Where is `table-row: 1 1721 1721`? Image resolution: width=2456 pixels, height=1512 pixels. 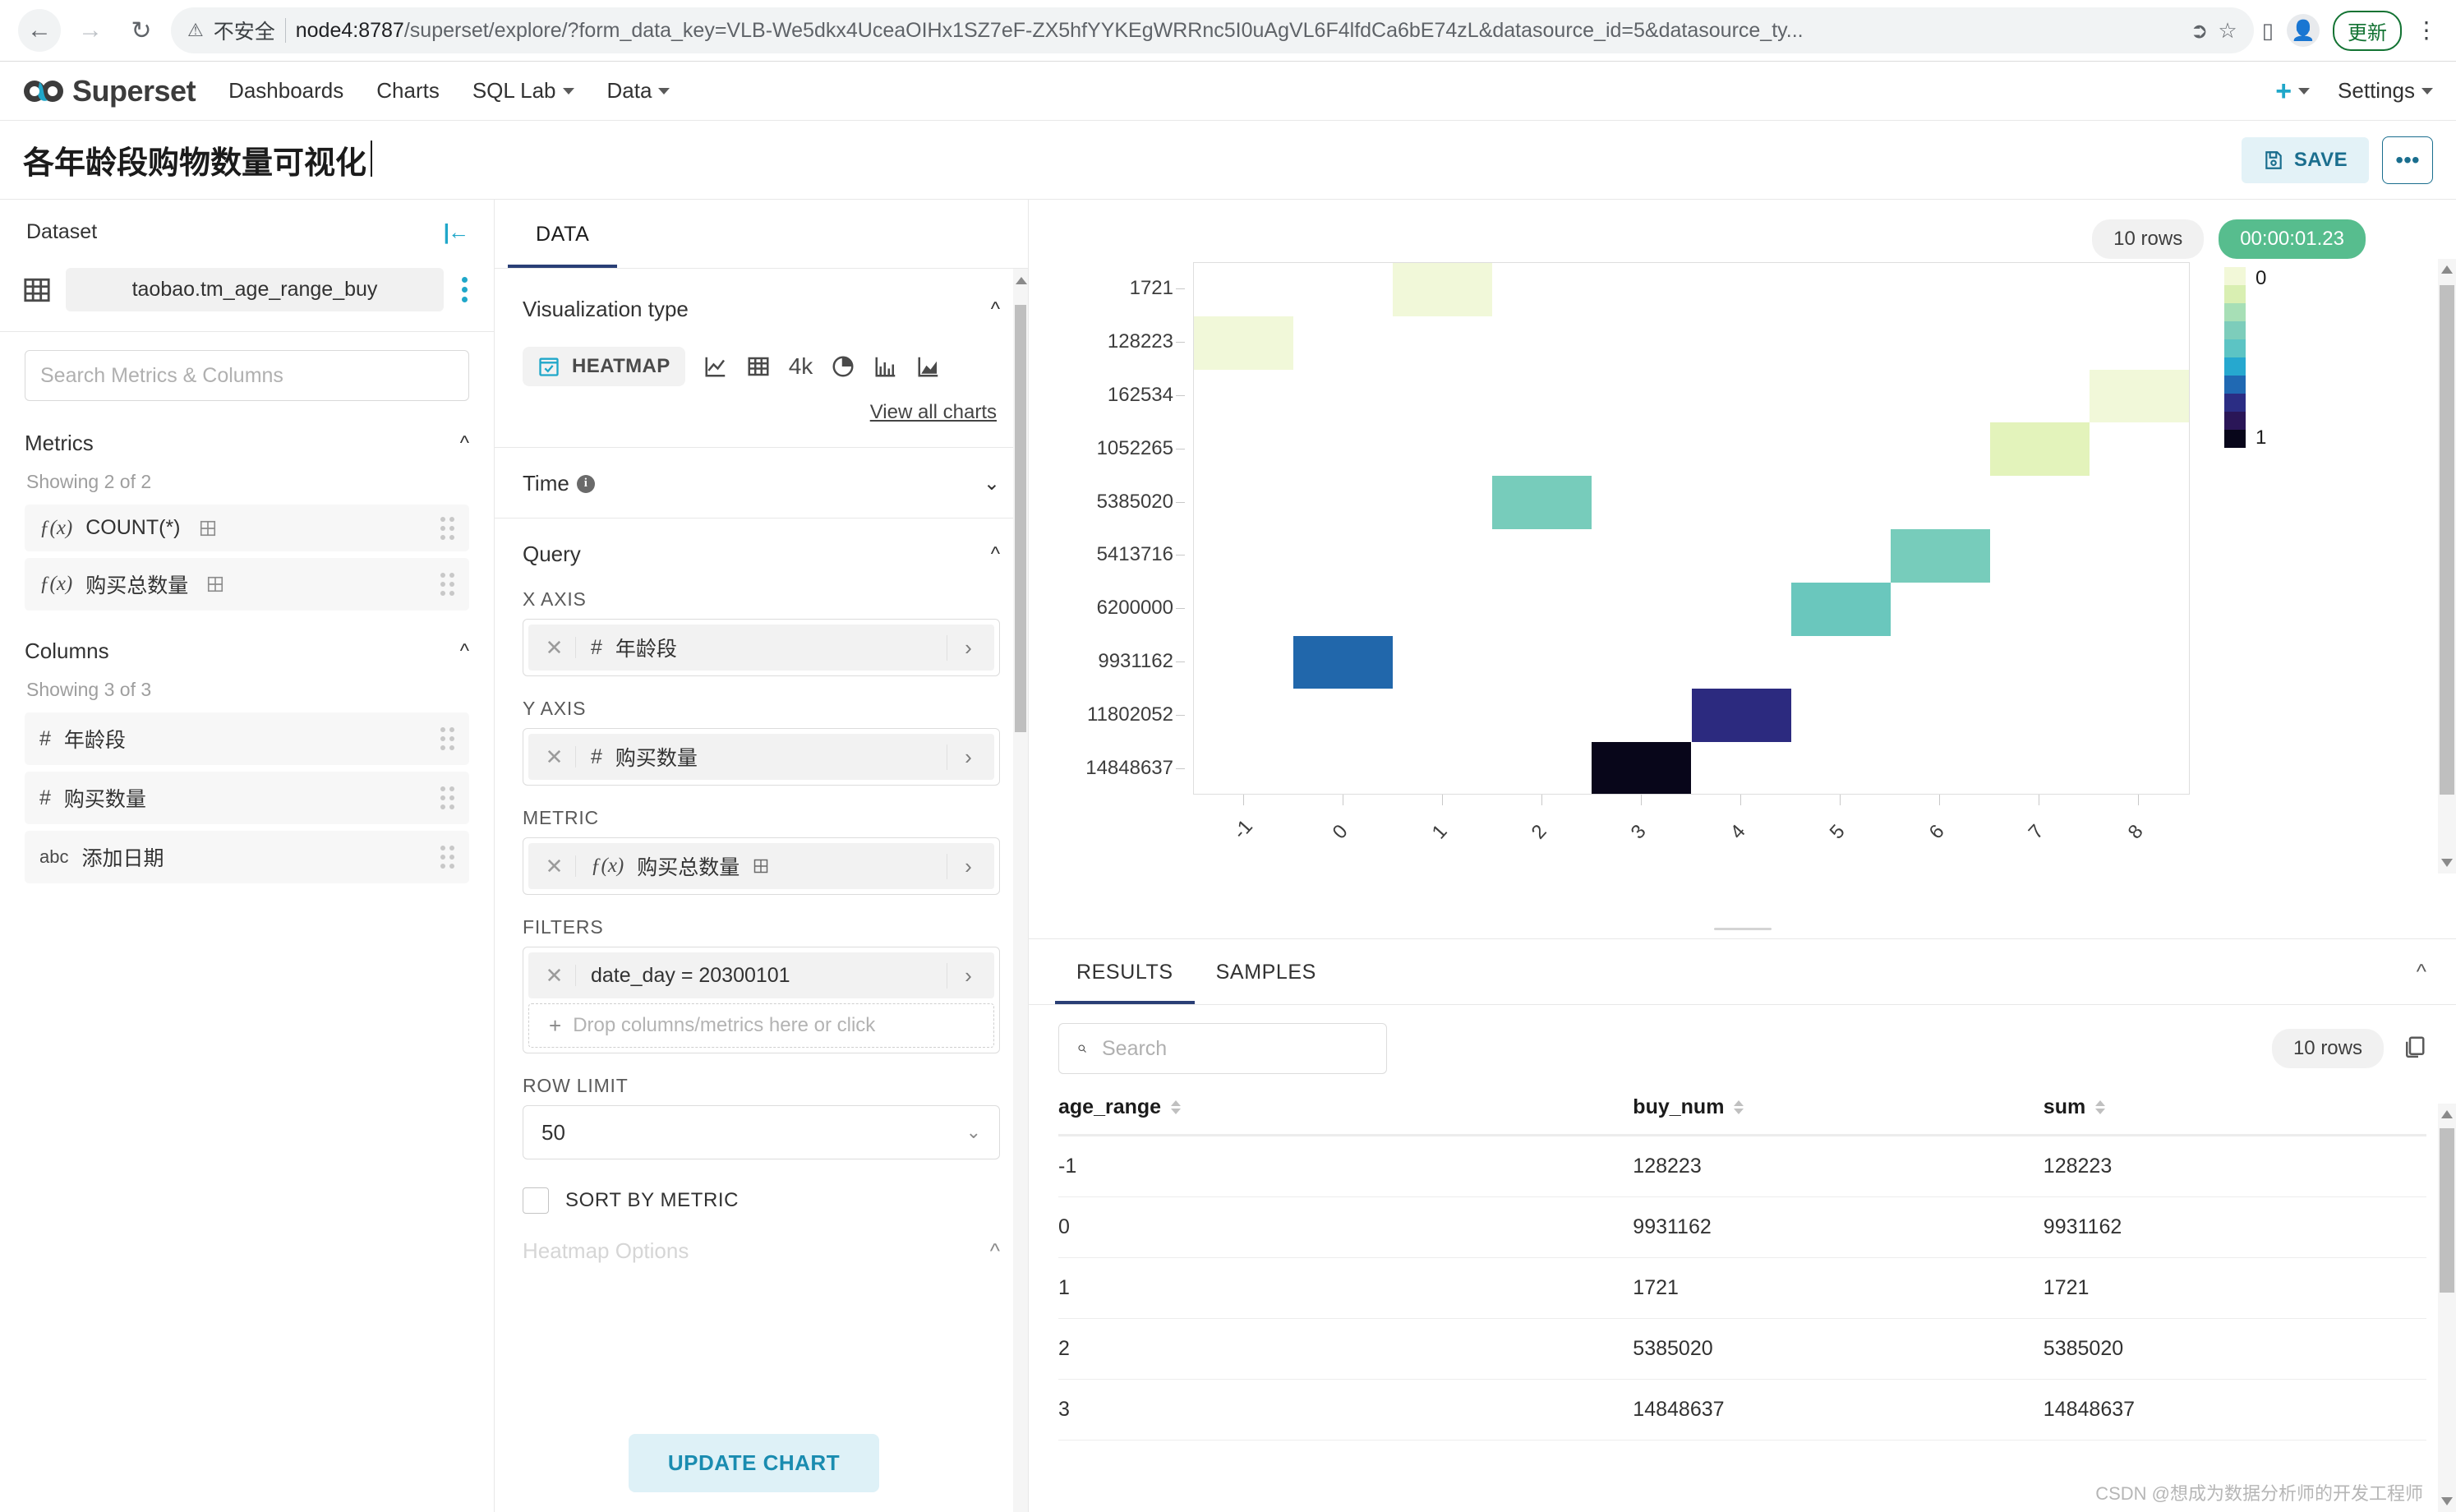
table-row: 1 1721 1721 is located at coordinates (1742, 1288).